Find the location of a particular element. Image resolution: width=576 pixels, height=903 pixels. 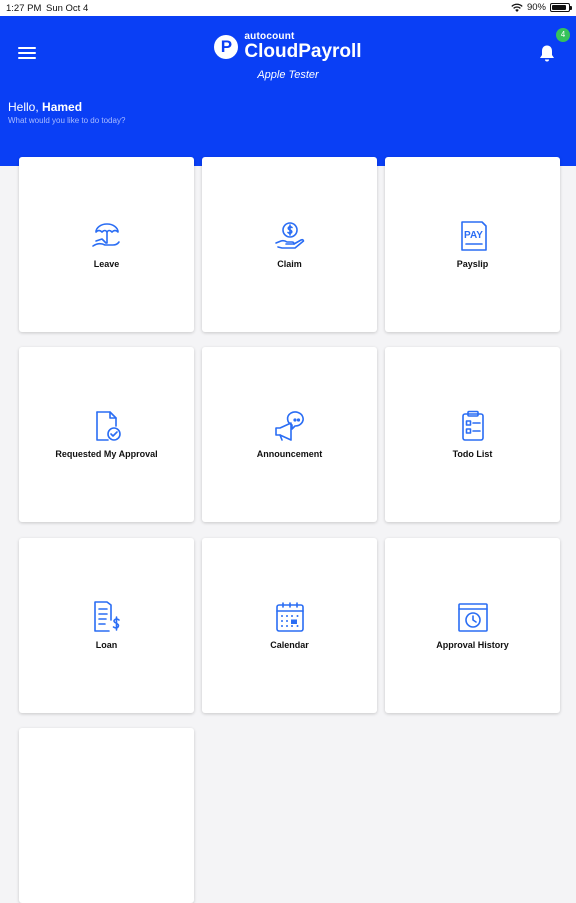

status-time: 1:27 PM is located at coordinates (24, 8).